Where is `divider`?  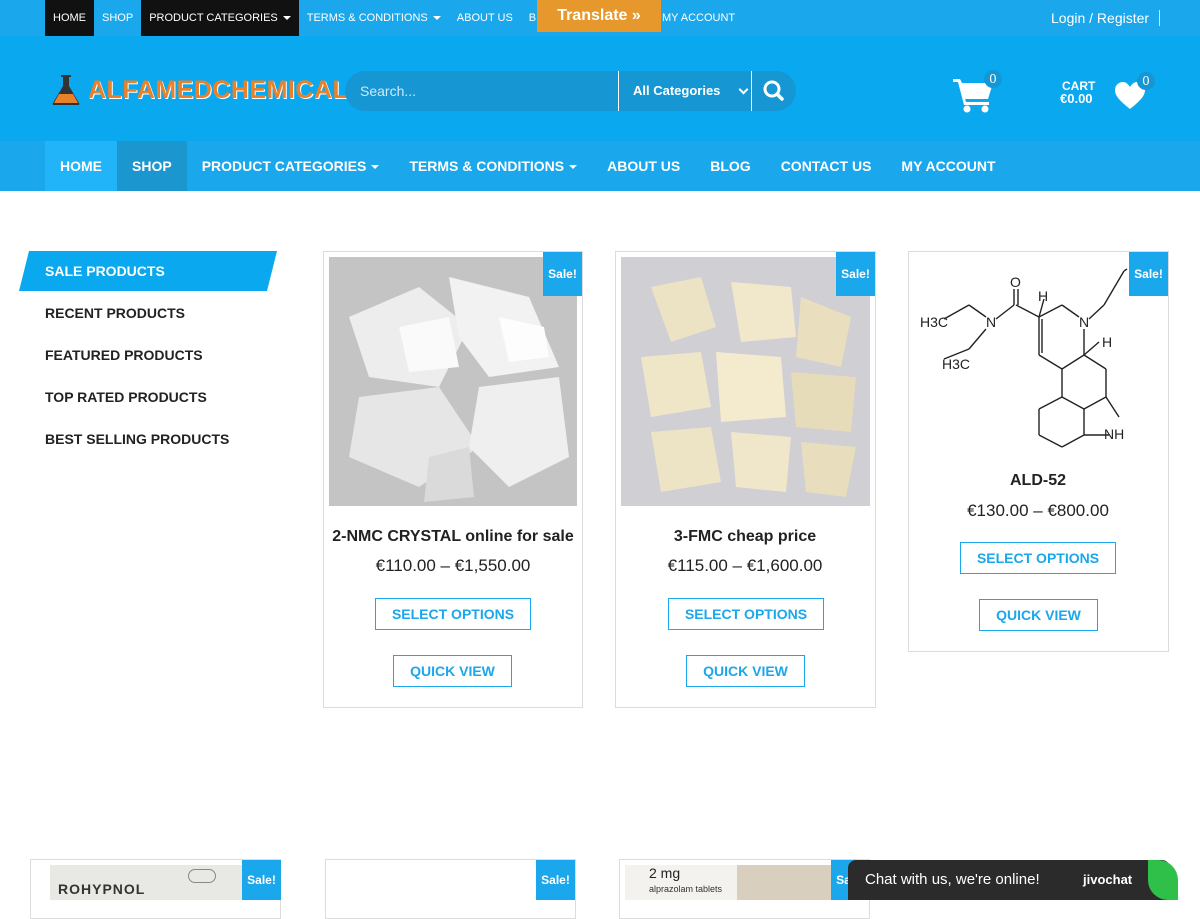
divider is located at coordinates (1159, 18).